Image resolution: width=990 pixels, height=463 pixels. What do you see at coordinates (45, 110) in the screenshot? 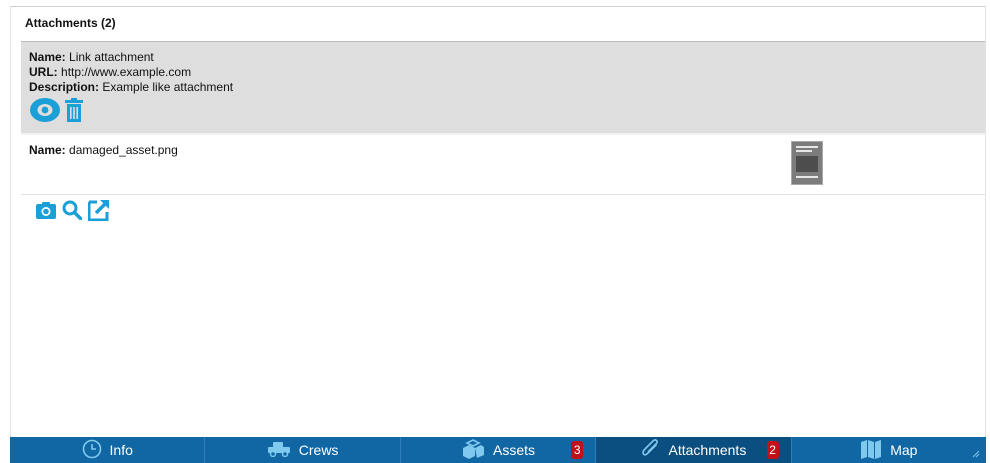
I see `eye-icon` at bounding box center [45, 110].